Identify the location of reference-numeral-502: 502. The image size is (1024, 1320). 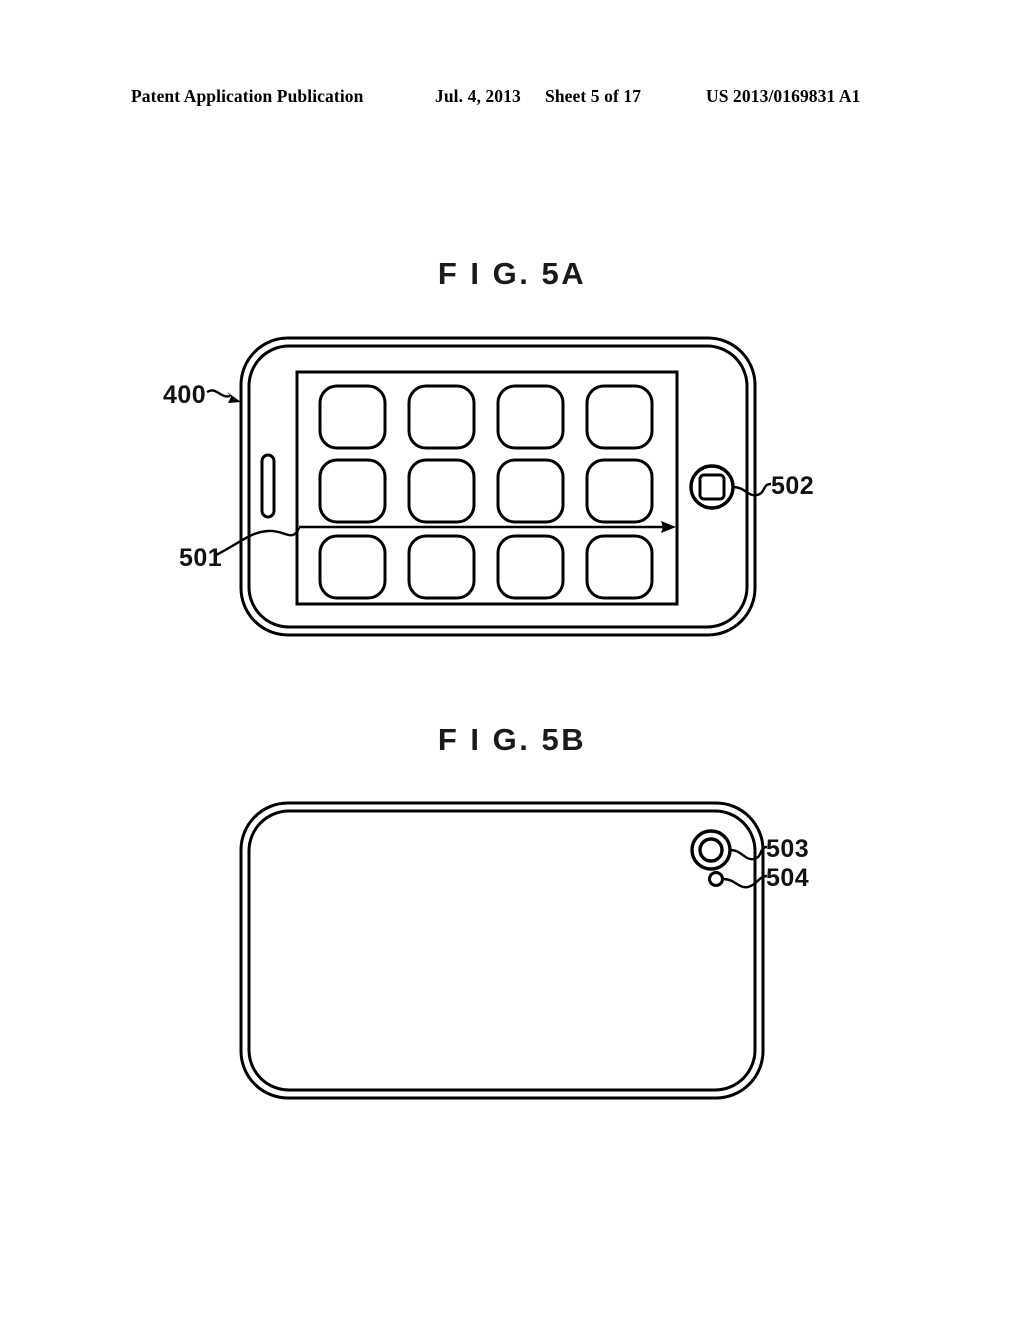
(793, 486).